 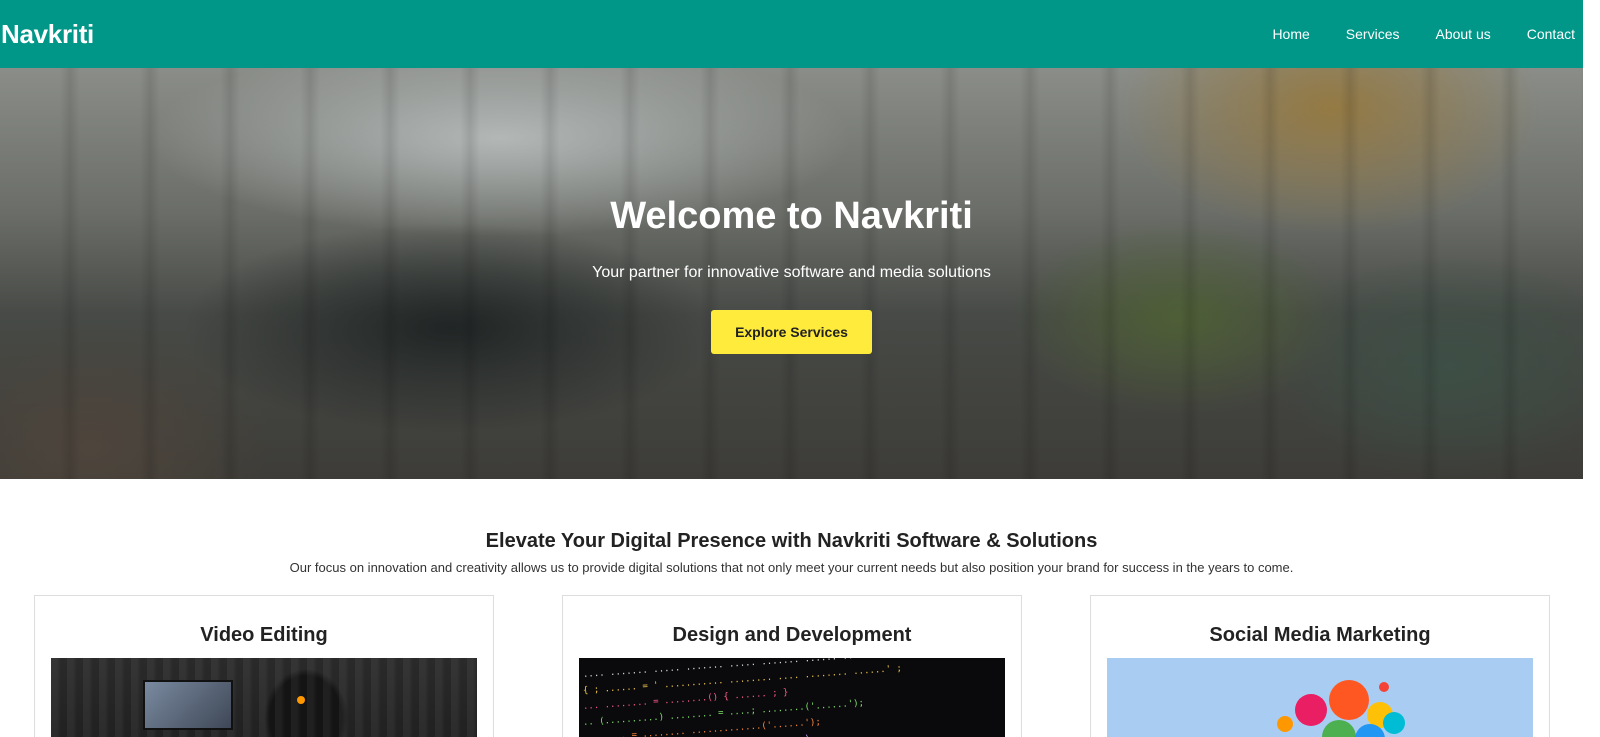 What do you see at coordinates (1320, 635) in the screenshot?
I see `service-card-title: Social Media Marketing` at bounding box center [1320, 635].